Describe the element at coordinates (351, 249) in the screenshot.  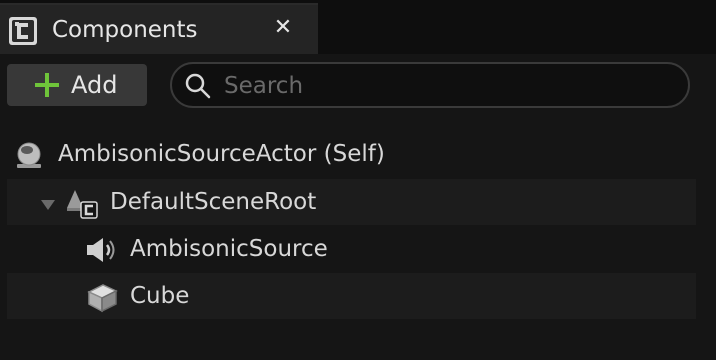
I see `tree-item-ambisonic-source: AmbisonicSource` at that location.